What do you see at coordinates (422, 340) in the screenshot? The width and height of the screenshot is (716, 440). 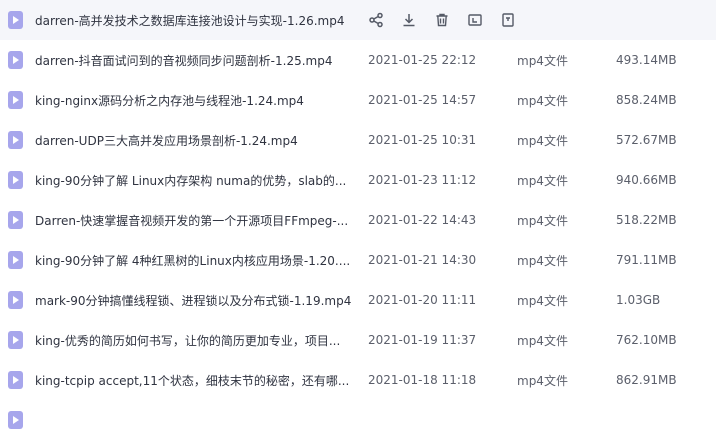 I see `modified-time: 2021-01-19 11:37` at bounding box center [422, 340].